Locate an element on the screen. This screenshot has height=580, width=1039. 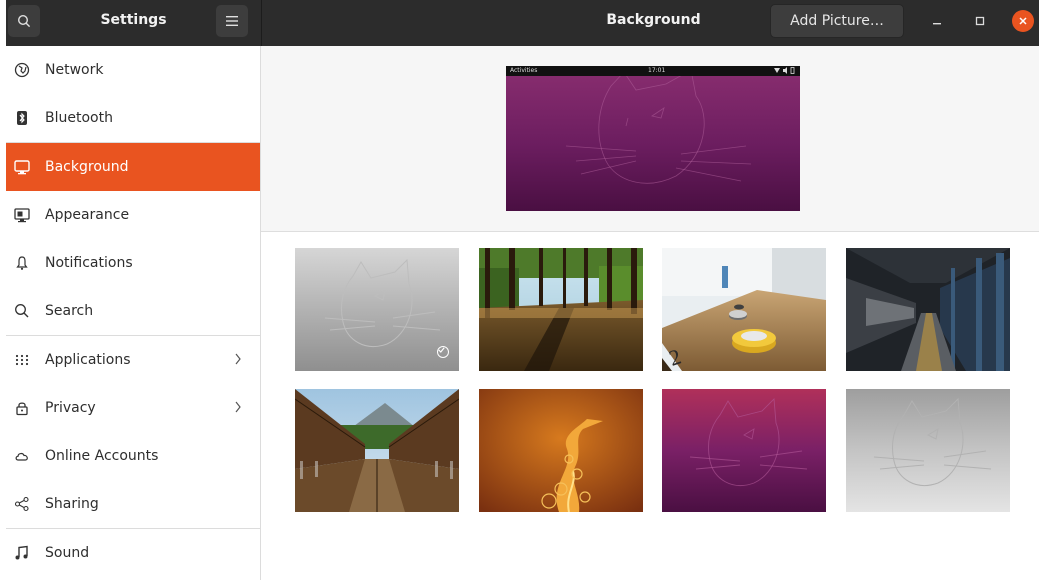
sidebar-item-search: Search is located at coordinates (133, 311).